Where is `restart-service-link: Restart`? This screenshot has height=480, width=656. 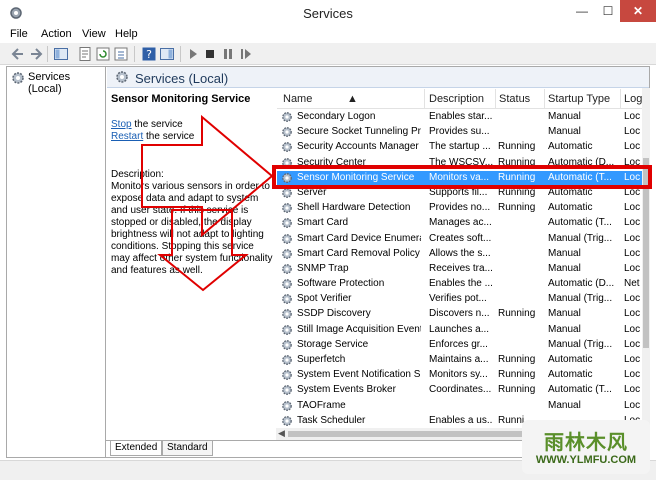
restart-service-link: Restart is located at coordinates (127, 136).